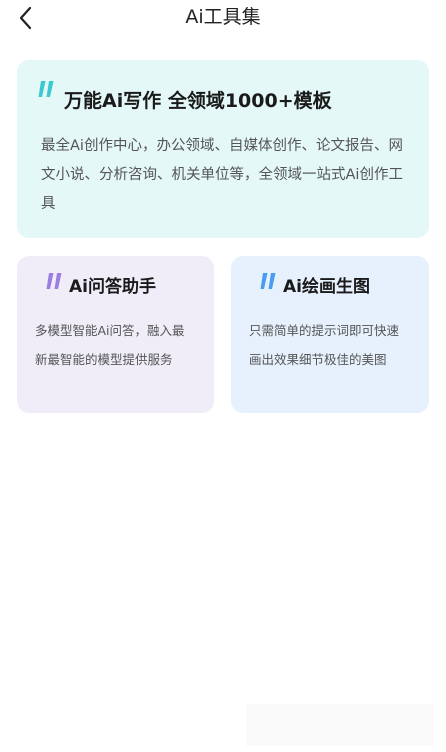 This screenshot has width=446, height=752. I want to click on page-title: Ai工具集, so click(223, 17).